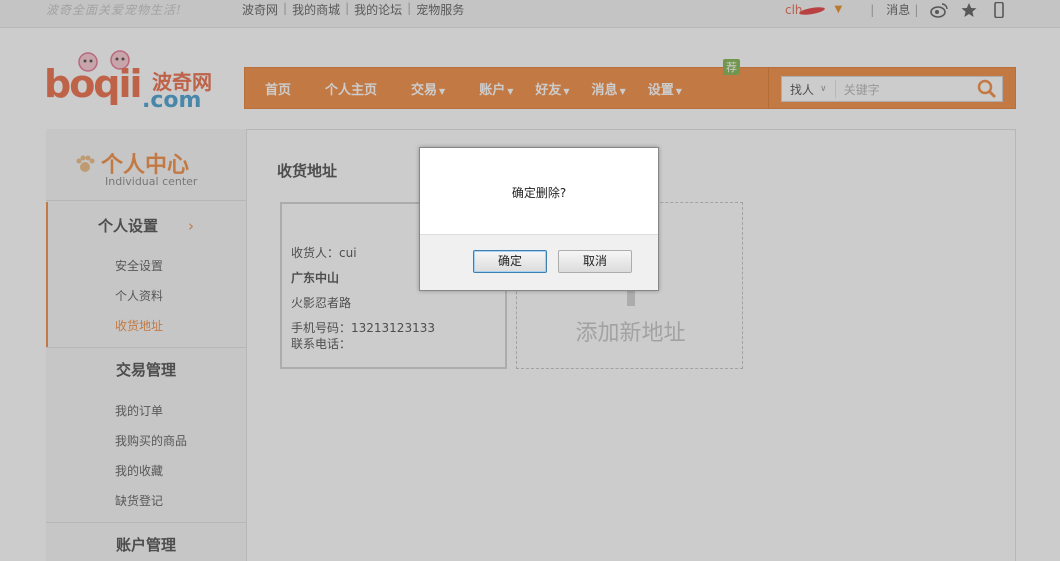 The height and width of the screenshot is (561, 1060). What do you see at coordinates (510, 261) in the screenshot?
I see `confirm-button: 确定` at bounding box center [510, 261].